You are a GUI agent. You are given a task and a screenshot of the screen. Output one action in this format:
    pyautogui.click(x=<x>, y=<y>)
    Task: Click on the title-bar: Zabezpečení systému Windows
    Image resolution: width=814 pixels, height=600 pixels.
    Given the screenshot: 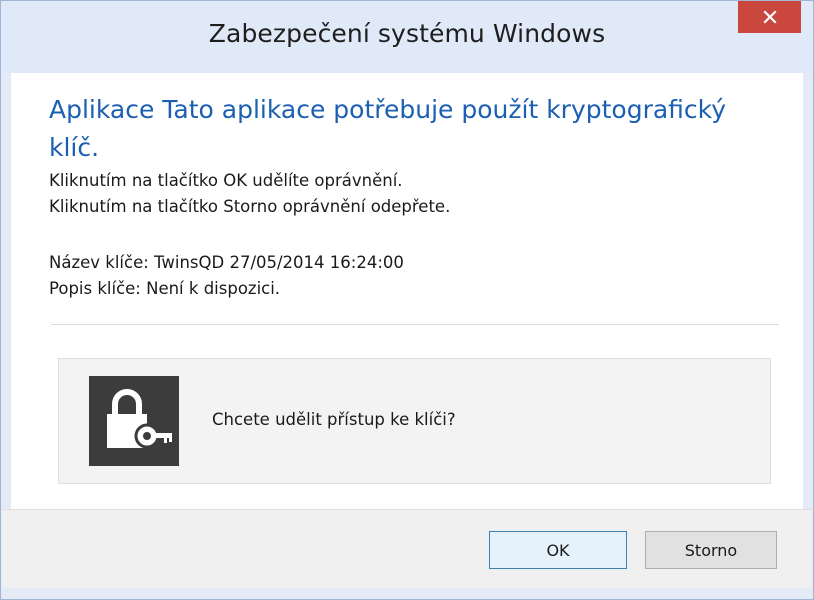 What is the action you would take?
    pyautogui.click(x=407, y=37)
    